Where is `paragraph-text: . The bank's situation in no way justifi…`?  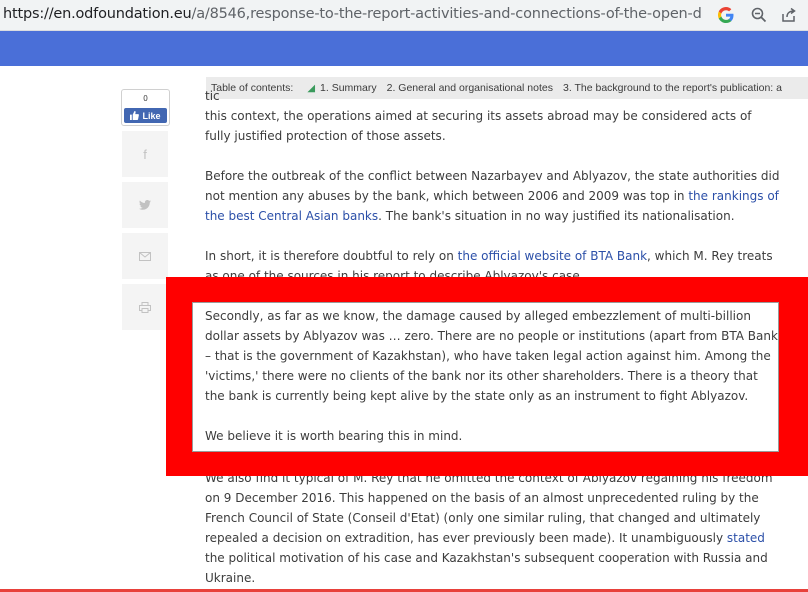 paragraph-text: . The bank's situation in no way justifi… is located at coordinates (556, 216).